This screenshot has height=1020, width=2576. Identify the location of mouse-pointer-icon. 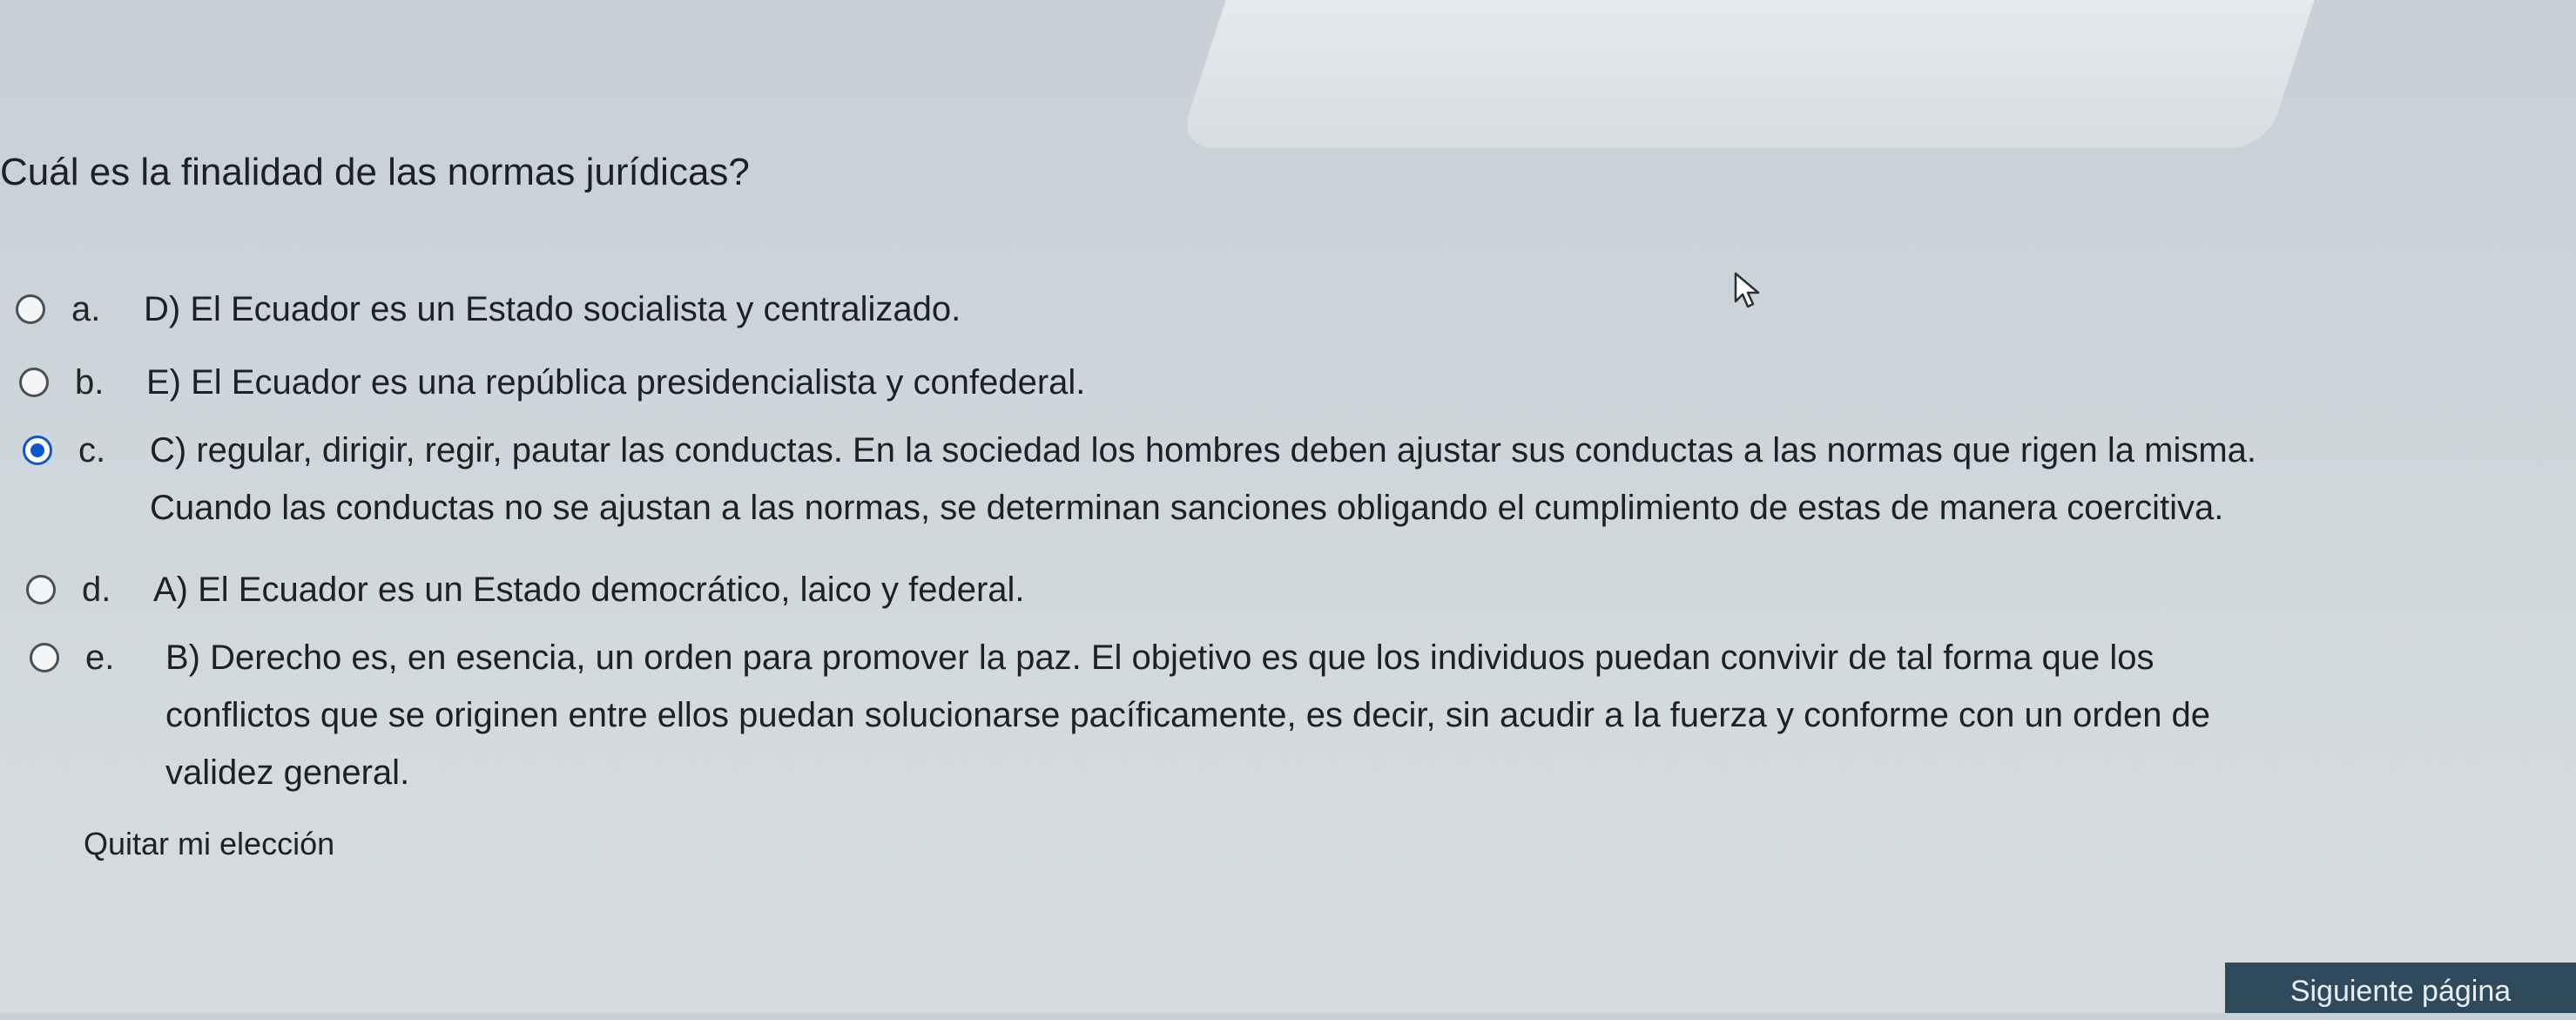
(1747, 290).